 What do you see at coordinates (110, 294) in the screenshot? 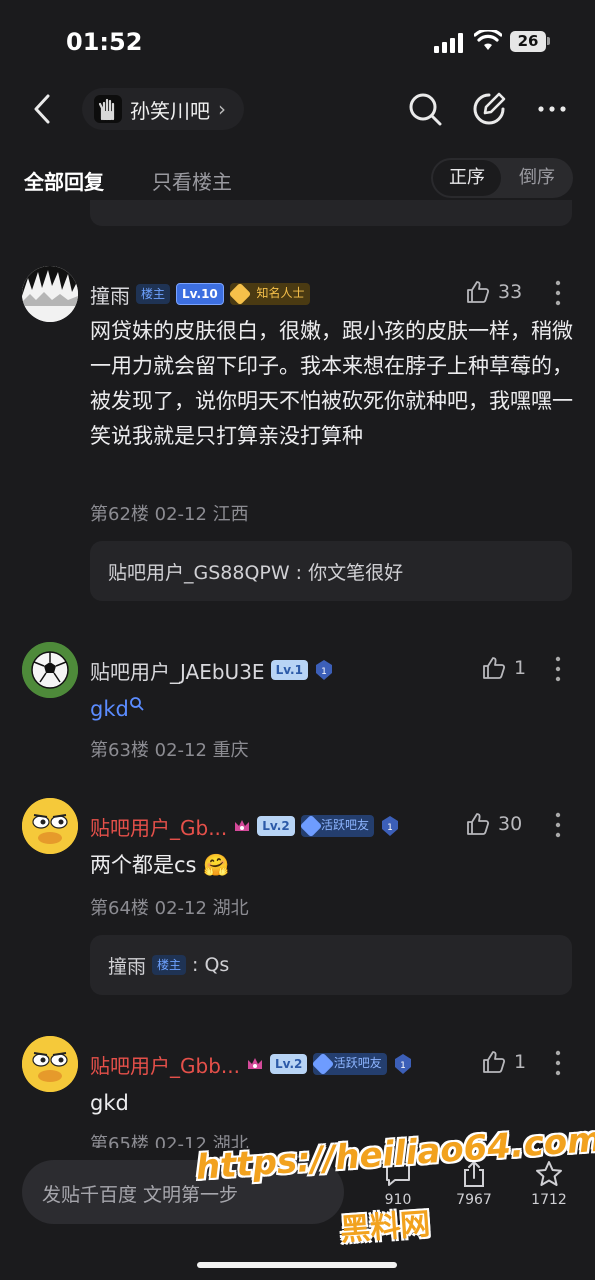
I see `username: 撞雨` at bounding box center [110, 294].